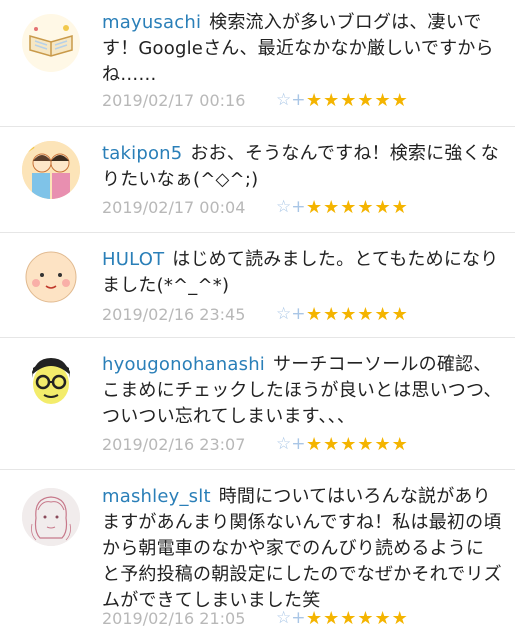  I want to click on comment-username: HULOT, so click(133, 259).